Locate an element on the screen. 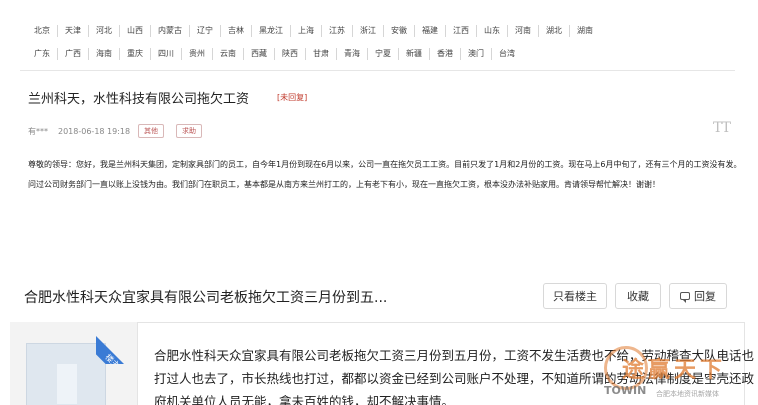 The height and width of the screenshot is (405, 758). watermark-logo: 途赢天下 TOWIN 合肥本地资讯新媒体 is located at coordinates (677, 374).